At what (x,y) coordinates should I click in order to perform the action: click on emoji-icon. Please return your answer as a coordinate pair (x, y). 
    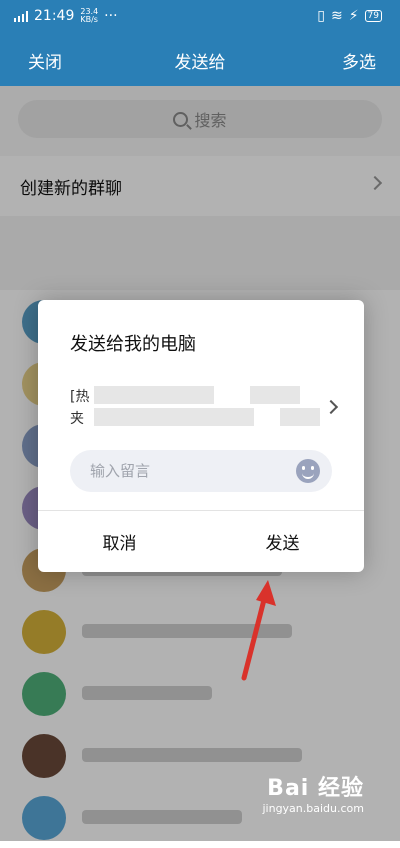
    Looking at the image, I should click on (308, 471).